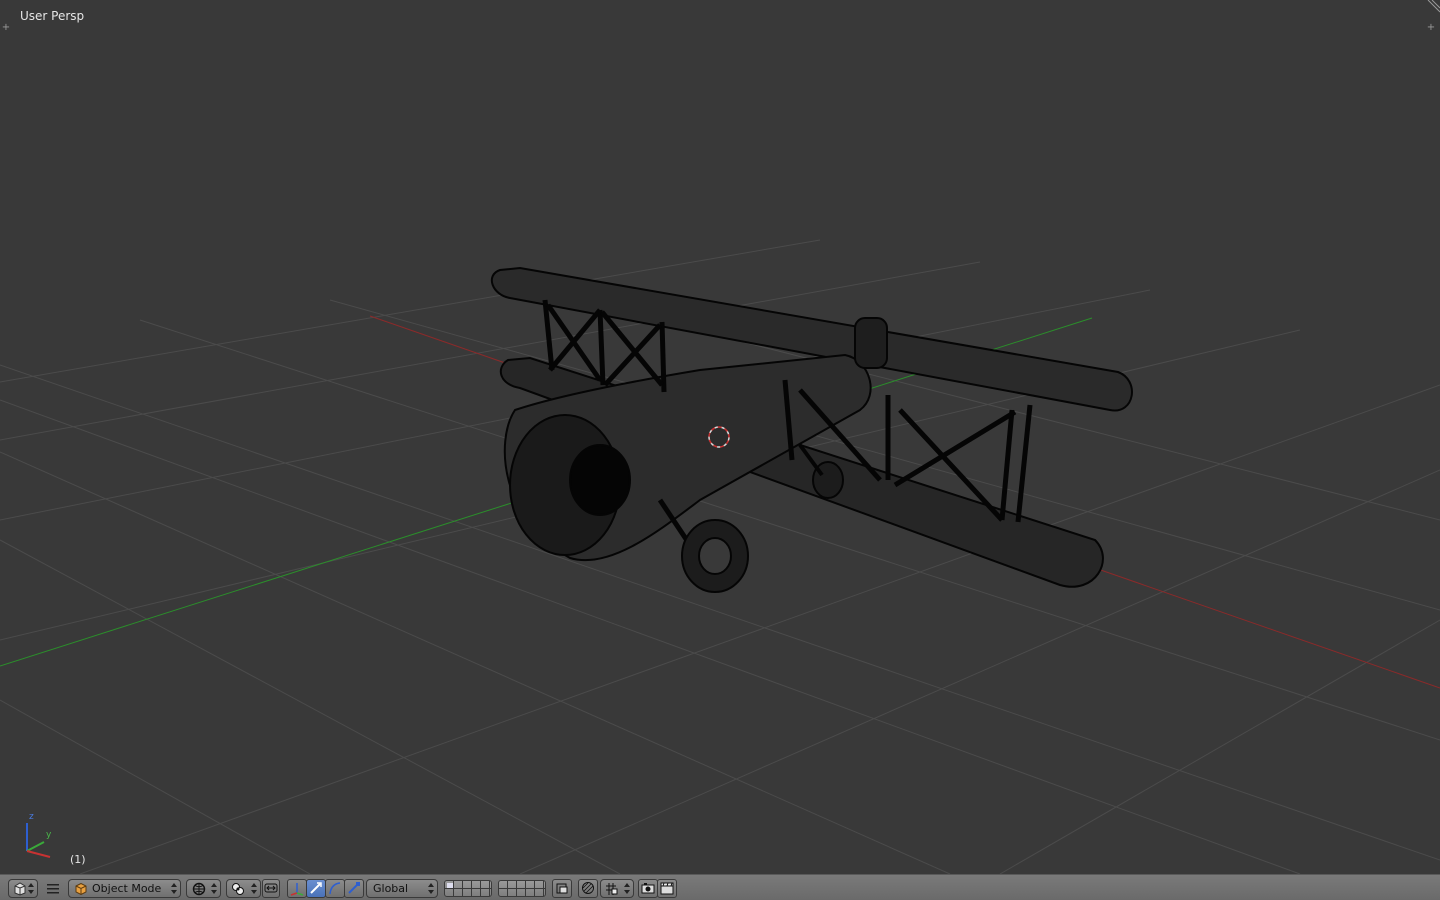 The height and width of the screenshot is (900, 1440). I want to click on snap-select, so click(617, 888).